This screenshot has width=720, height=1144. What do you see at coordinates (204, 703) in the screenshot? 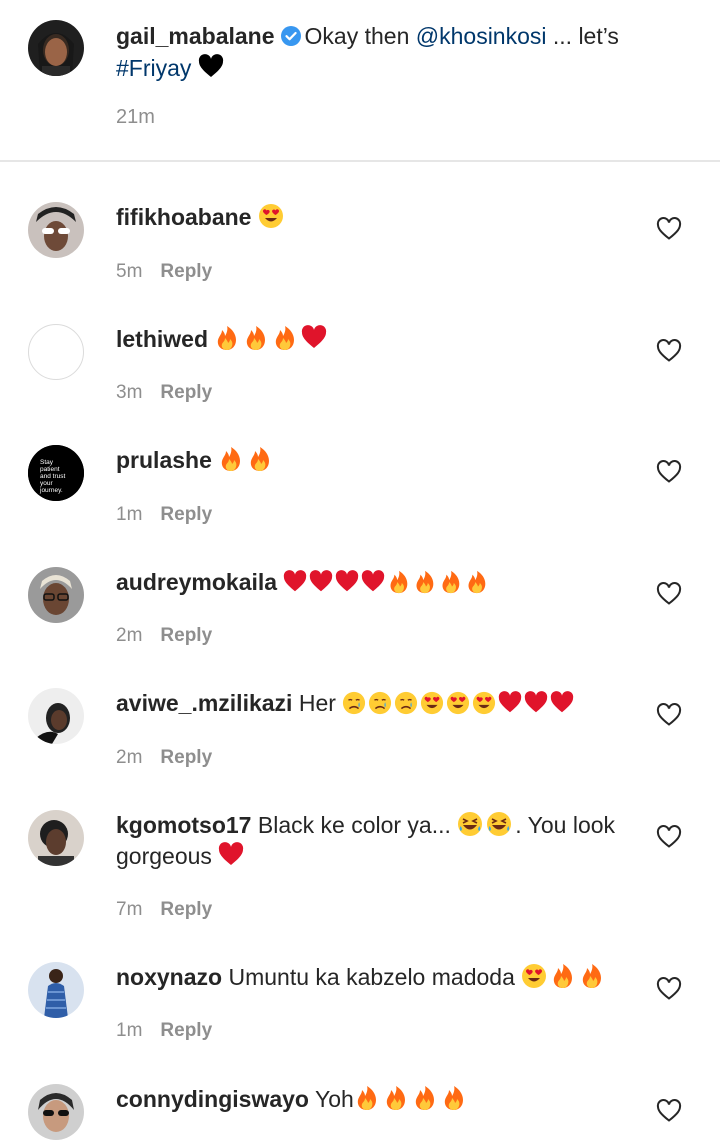
I see `comment-username: aviwe_.mzilikazi` at bounding box center [204, 703].